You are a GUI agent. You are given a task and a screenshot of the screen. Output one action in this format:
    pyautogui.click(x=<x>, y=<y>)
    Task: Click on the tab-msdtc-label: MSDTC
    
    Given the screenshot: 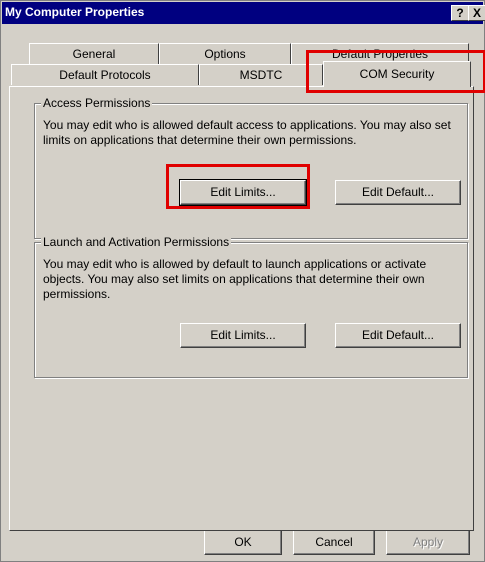 What is the action you would take?
    pyautogui.click(x=261, y=75)
    